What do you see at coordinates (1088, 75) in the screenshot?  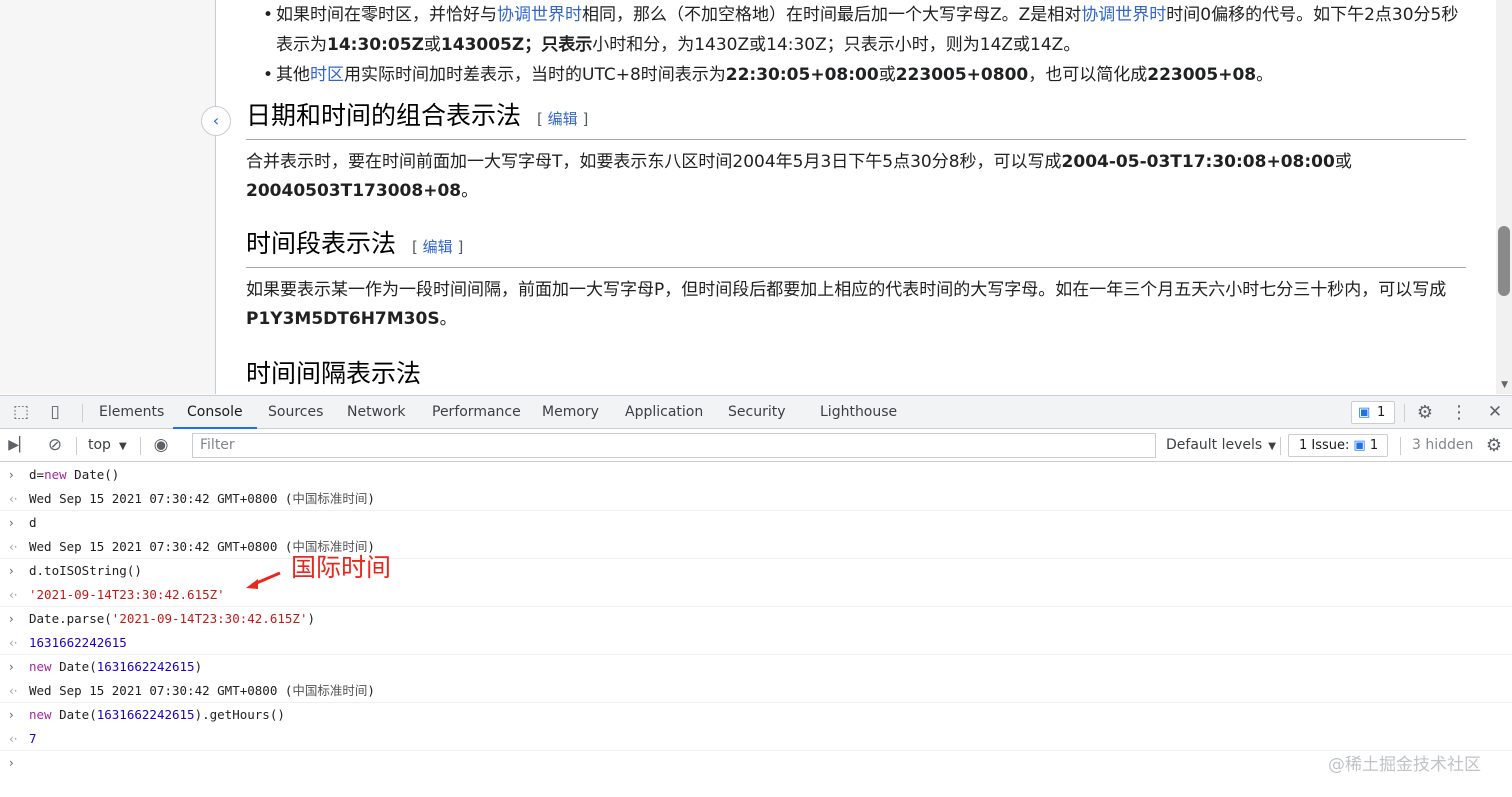 I see `text: ，也可以简化成` at bounding box center [1088, 75].